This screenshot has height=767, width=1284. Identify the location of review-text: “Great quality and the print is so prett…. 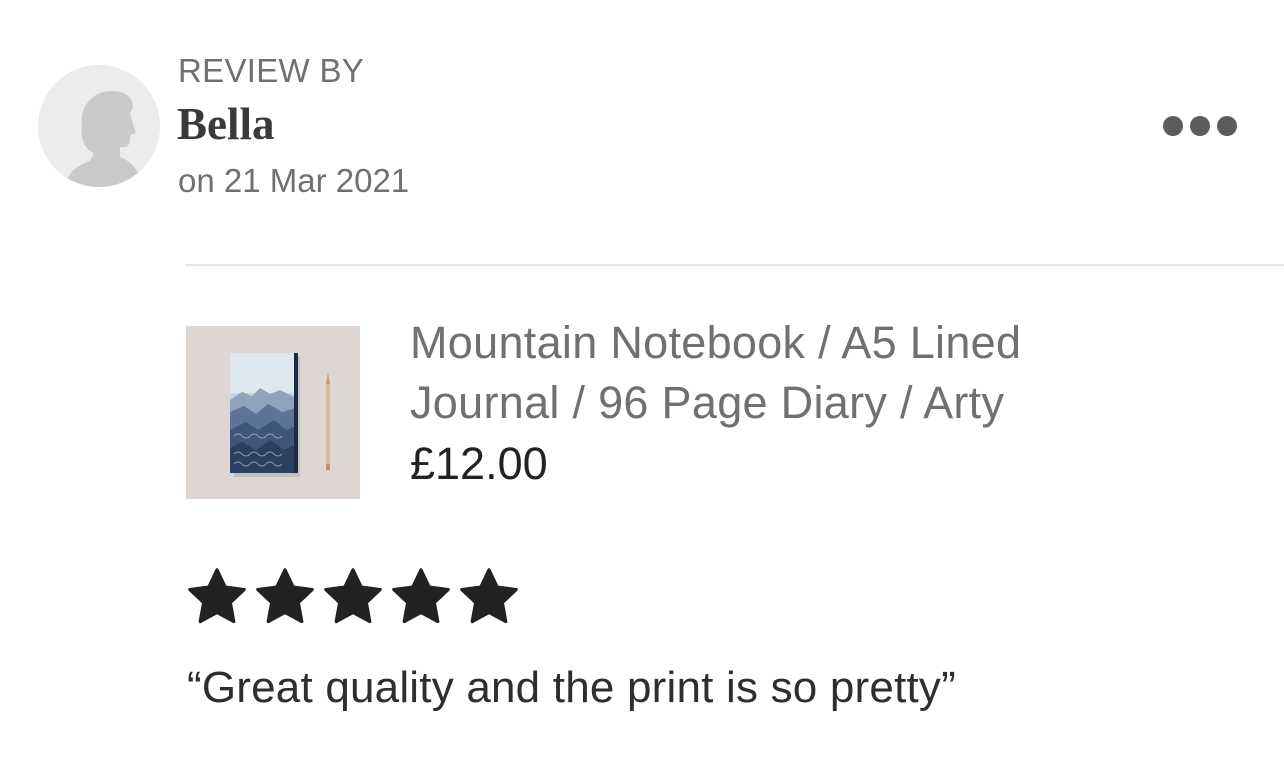
(571, 687).